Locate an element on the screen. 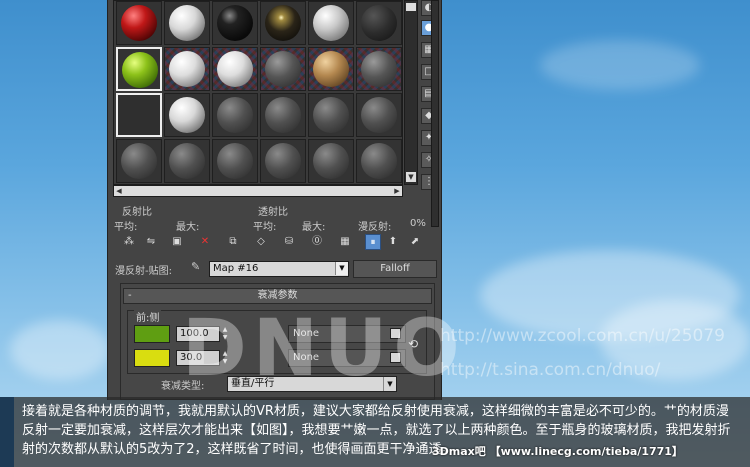 Image resolution: width=750 pixels, height=467 pixels. diffuse-map-label: 漫反射-贴图: is located at coordinates (143, 271).